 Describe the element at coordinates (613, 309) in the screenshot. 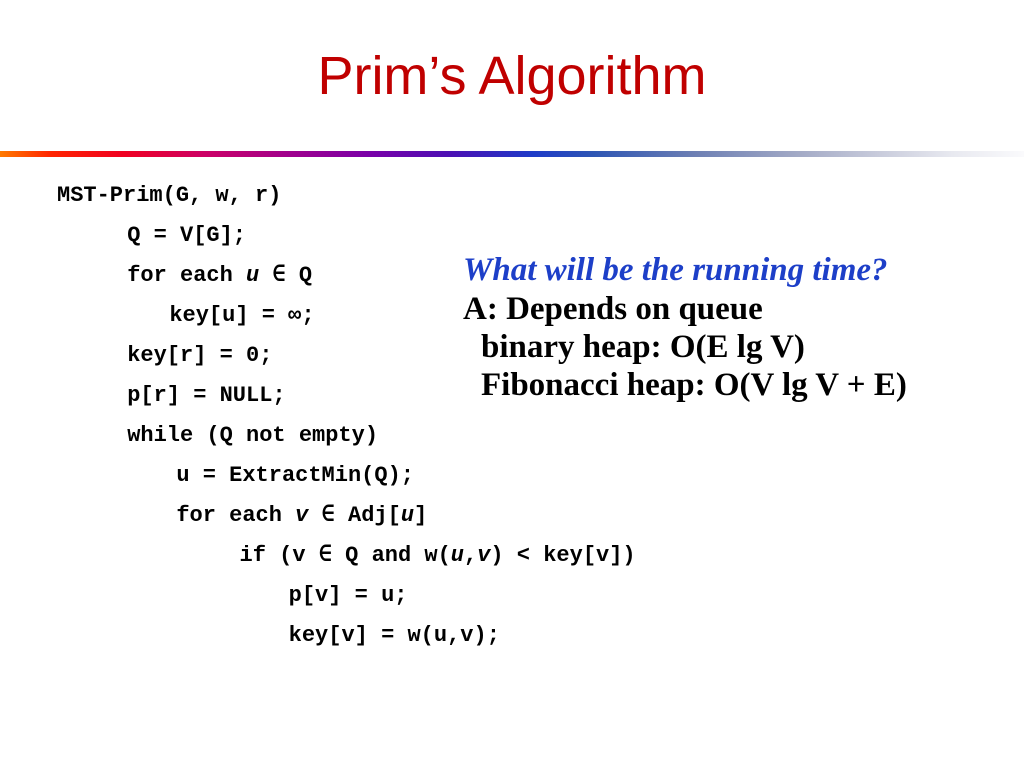

I see `answer-line: A: Depends on queue` at that location.